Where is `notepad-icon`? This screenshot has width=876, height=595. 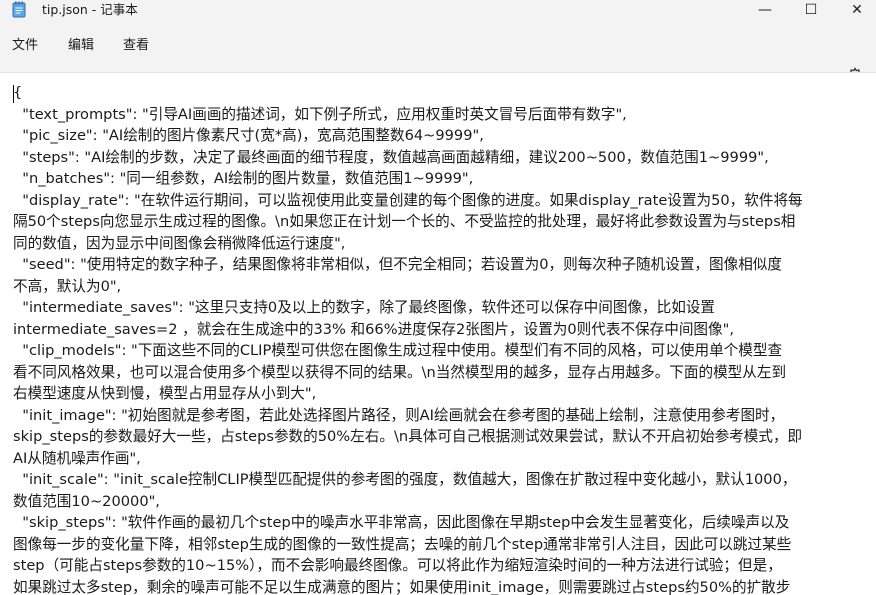
notepad-icon is located at coordinates (19, 9).